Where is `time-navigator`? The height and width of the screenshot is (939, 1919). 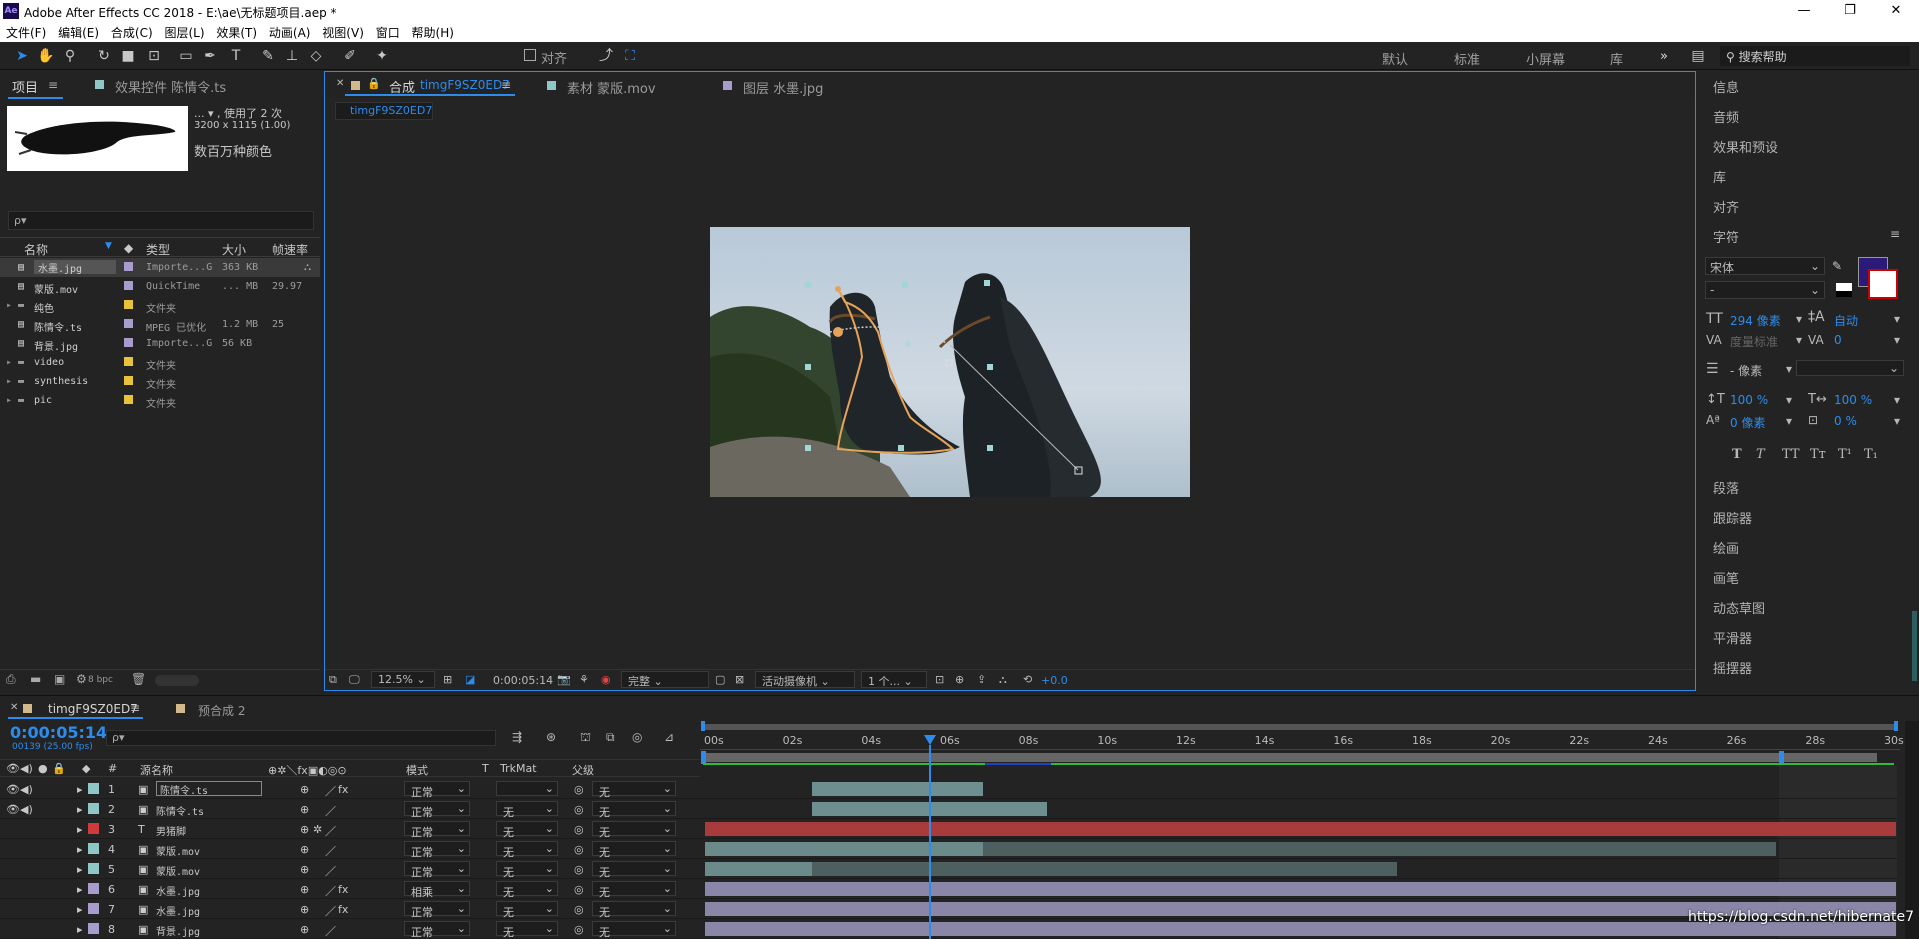 time-navigator is located at coordinates (1300, 727).